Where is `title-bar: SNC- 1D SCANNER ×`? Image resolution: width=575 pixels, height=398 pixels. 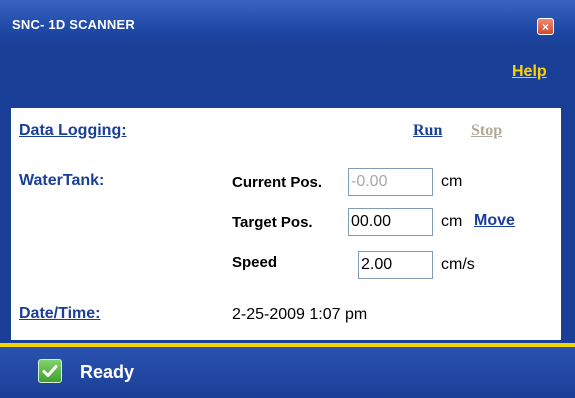
title-bar: SNC- 1D SCANNER × is located at coordinates (287, 23).